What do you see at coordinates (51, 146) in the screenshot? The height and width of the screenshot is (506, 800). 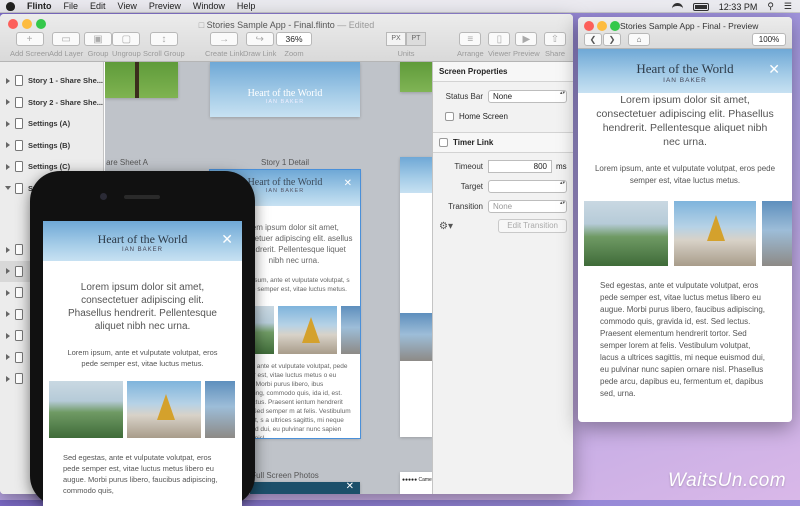 I see `sidebar-item-settings-b: Settings (B)` at bounding box center [51, 146].